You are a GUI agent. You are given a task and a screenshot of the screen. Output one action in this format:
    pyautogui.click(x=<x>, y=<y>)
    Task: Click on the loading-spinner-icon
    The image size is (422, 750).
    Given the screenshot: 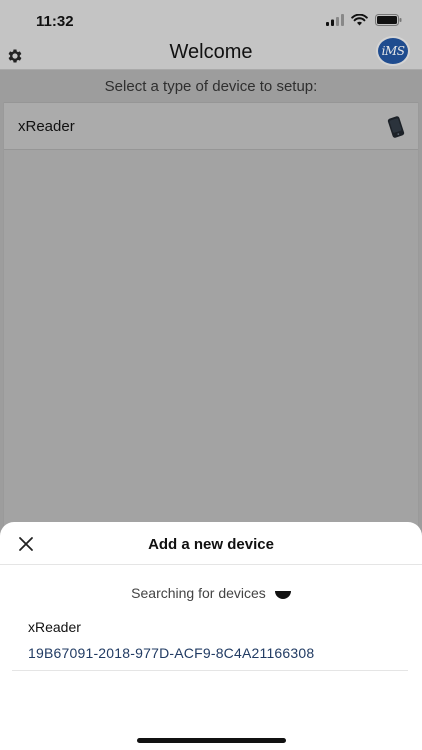 What is the action you would take?
    pyautogui.click(x=282, y=595)
    